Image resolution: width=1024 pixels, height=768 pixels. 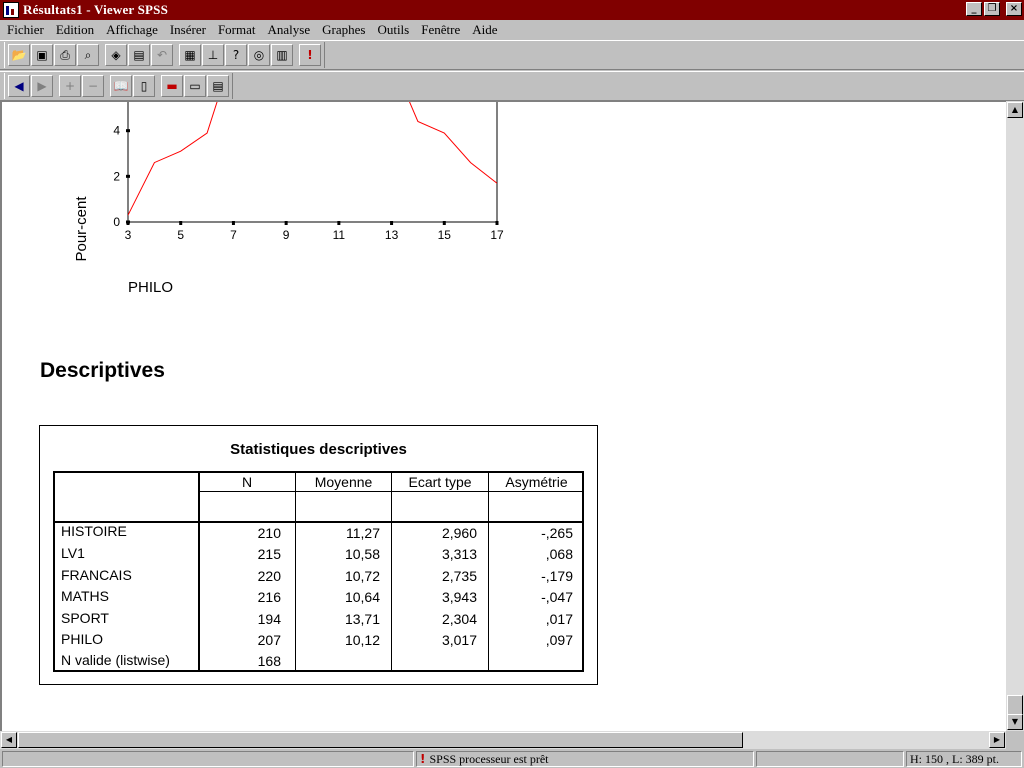 What do you see at coordinates (269, 533) in the screenshot?
I see `cell-n: 210` at bounding box center [269, 533].